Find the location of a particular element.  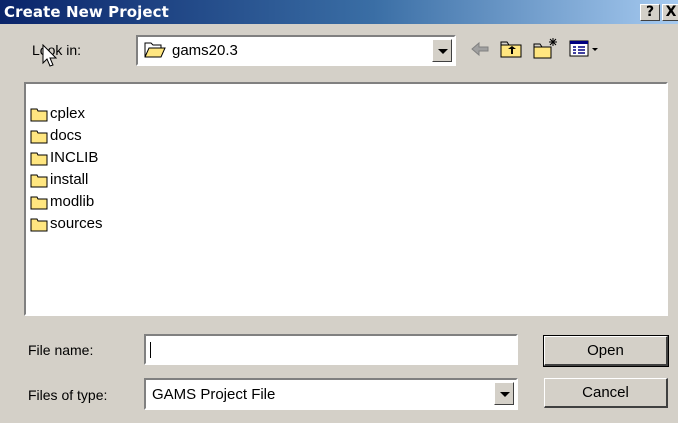

window-title: Create New Project is located at coordinates (86, 12).